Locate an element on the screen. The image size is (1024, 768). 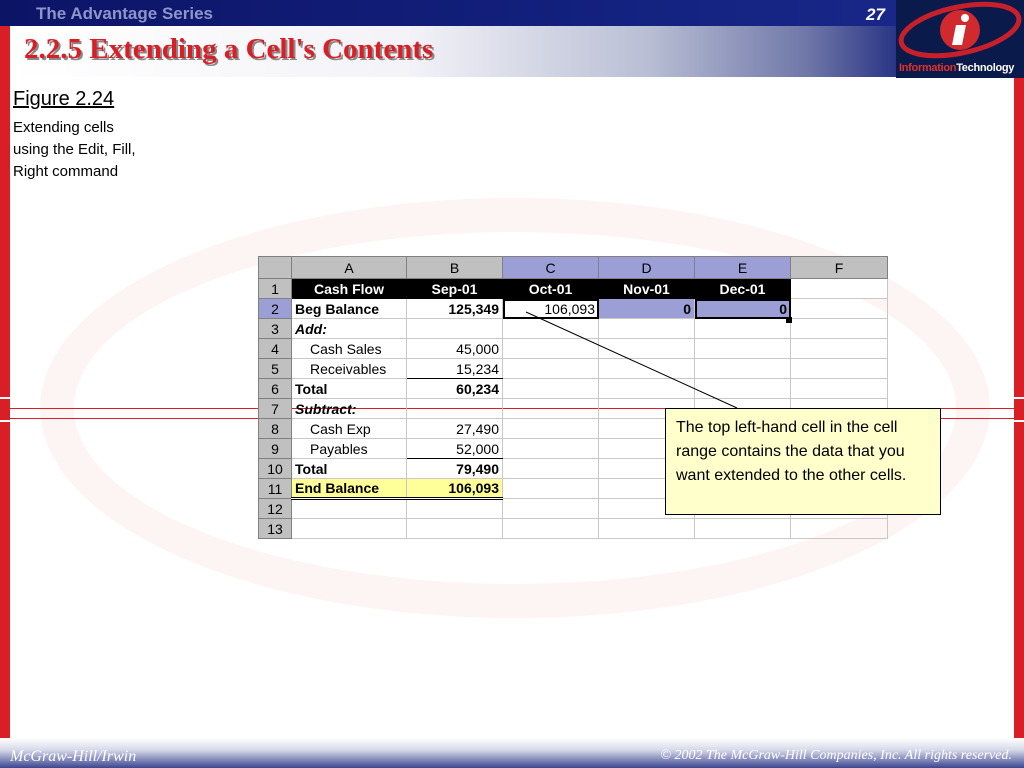
row-header: 12 is located at coordinates (275, 508).